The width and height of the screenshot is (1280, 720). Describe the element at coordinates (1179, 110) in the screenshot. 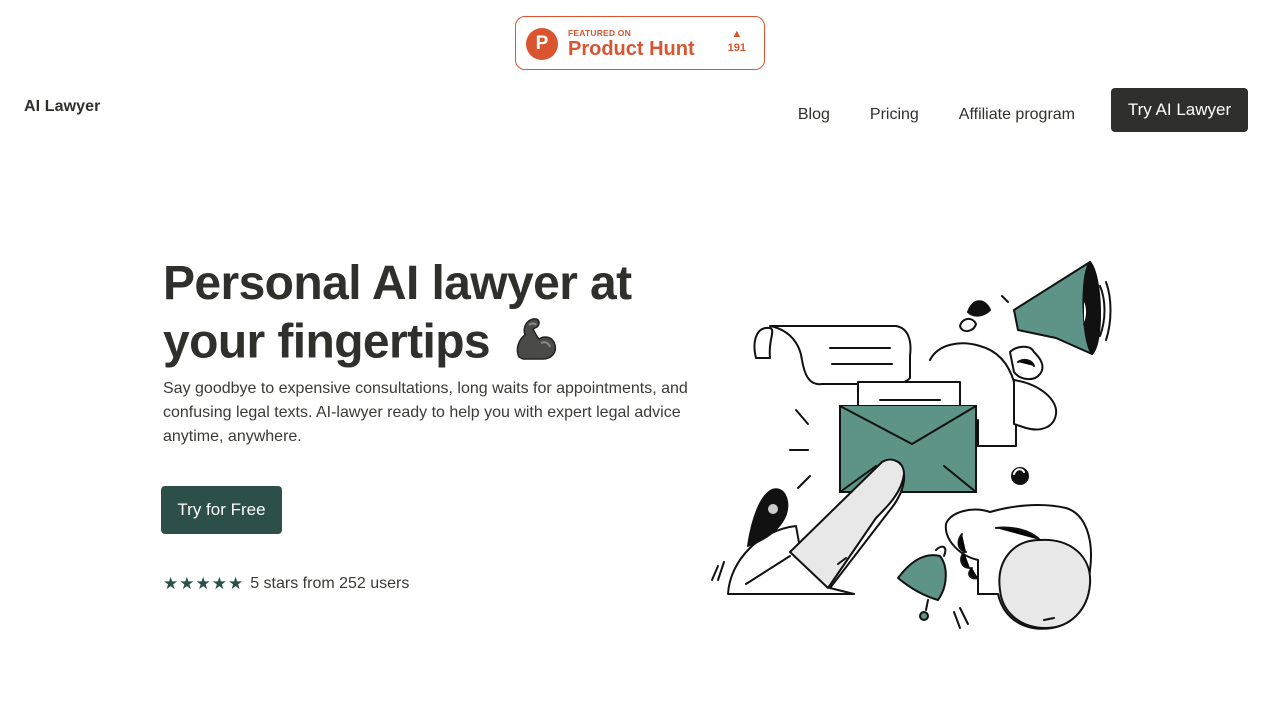

I see `try-ai-lawyer-button: Try AI Lawyer` at that location.